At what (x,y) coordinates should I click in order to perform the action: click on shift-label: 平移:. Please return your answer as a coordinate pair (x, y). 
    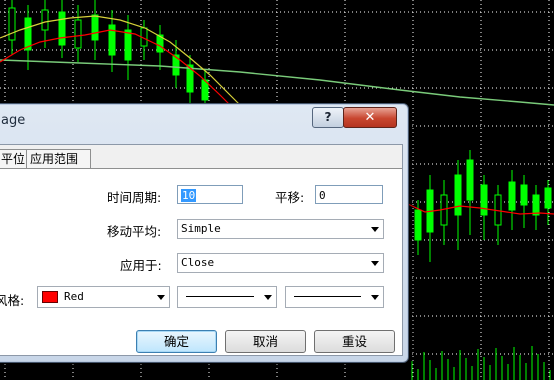
    Looking at the image, I should click on (290, 197).